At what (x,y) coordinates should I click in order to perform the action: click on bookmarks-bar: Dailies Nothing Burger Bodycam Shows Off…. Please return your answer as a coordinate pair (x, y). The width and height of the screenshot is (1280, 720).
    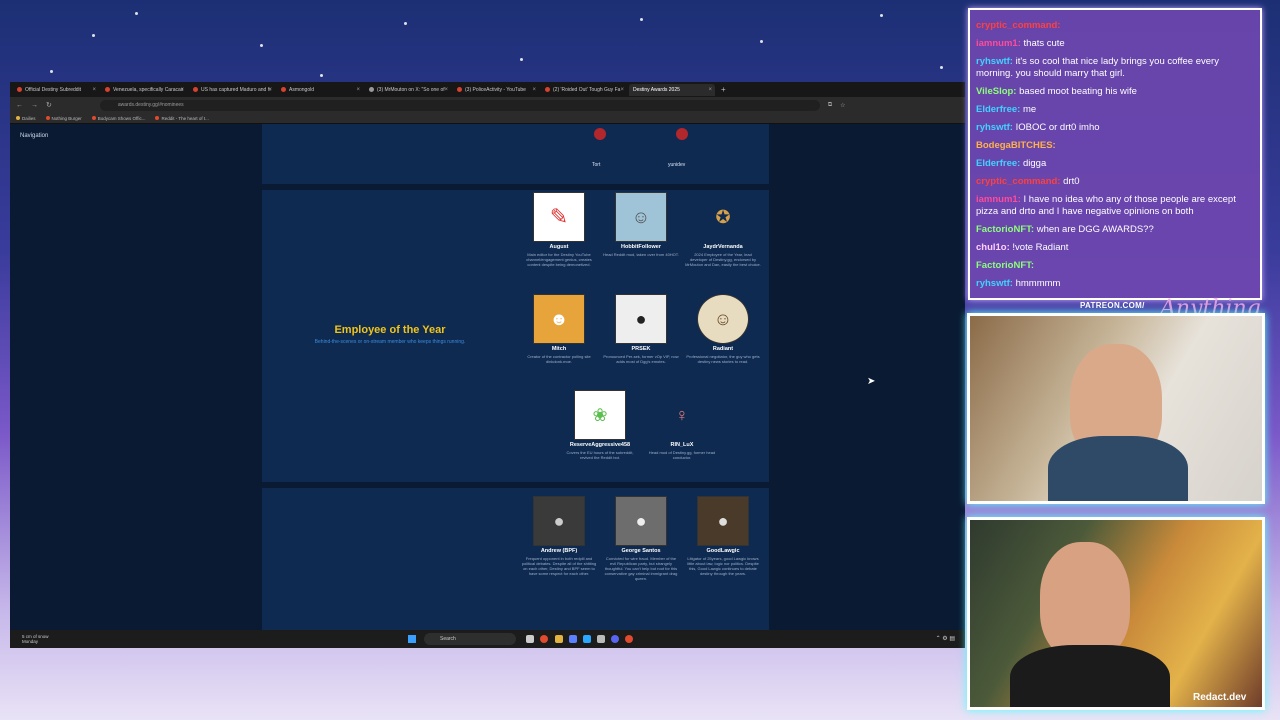
    Looking at the image, I should click on (487, 118).